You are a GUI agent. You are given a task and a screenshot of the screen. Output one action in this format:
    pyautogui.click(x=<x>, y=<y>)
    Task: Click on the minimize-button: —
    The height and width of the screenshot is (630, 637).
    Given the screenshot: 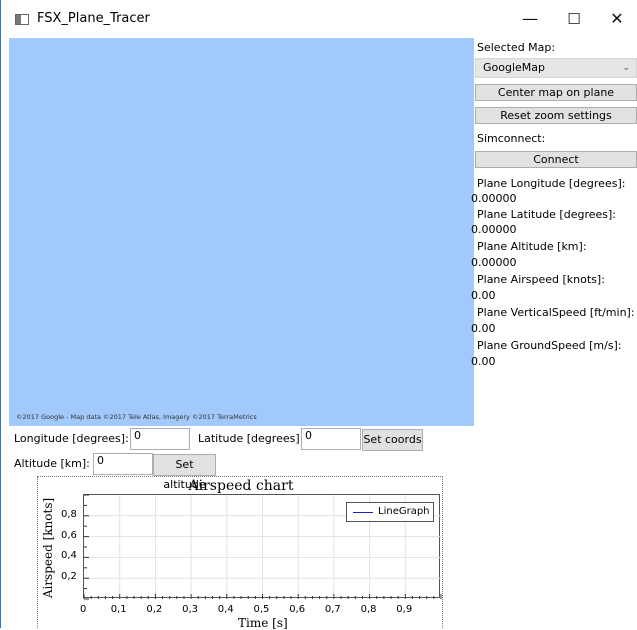 What is the action you would take?
    pyautogui.click(x=530, y=19)
    